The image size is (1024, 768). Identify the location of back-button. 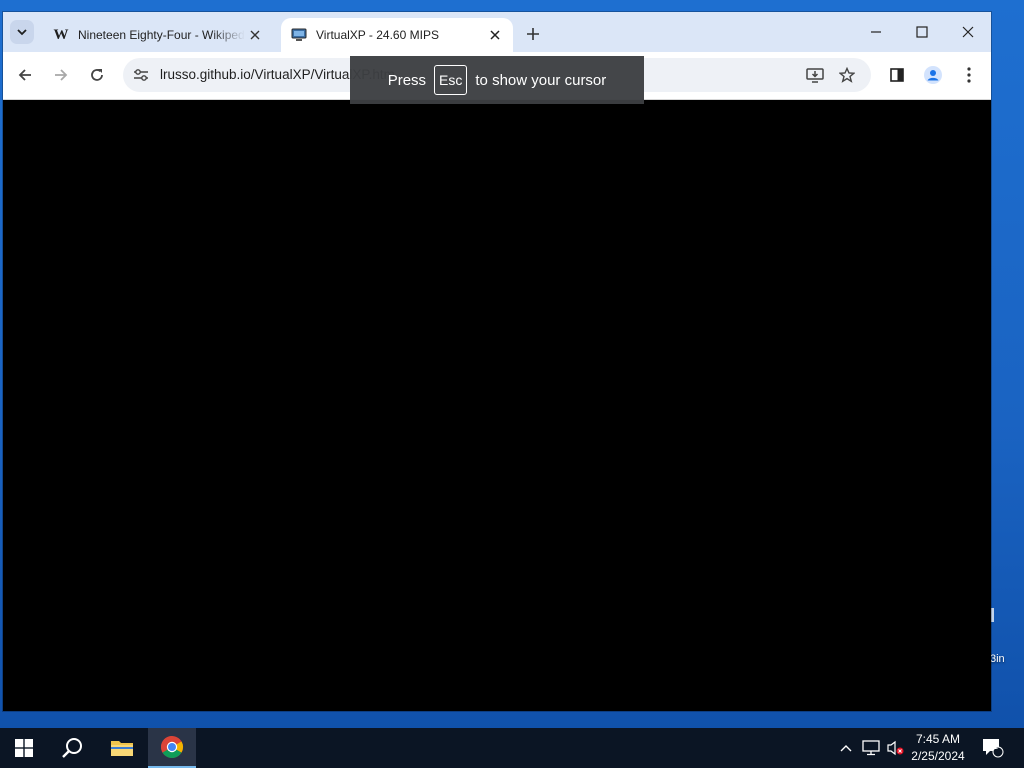
(25, 75).